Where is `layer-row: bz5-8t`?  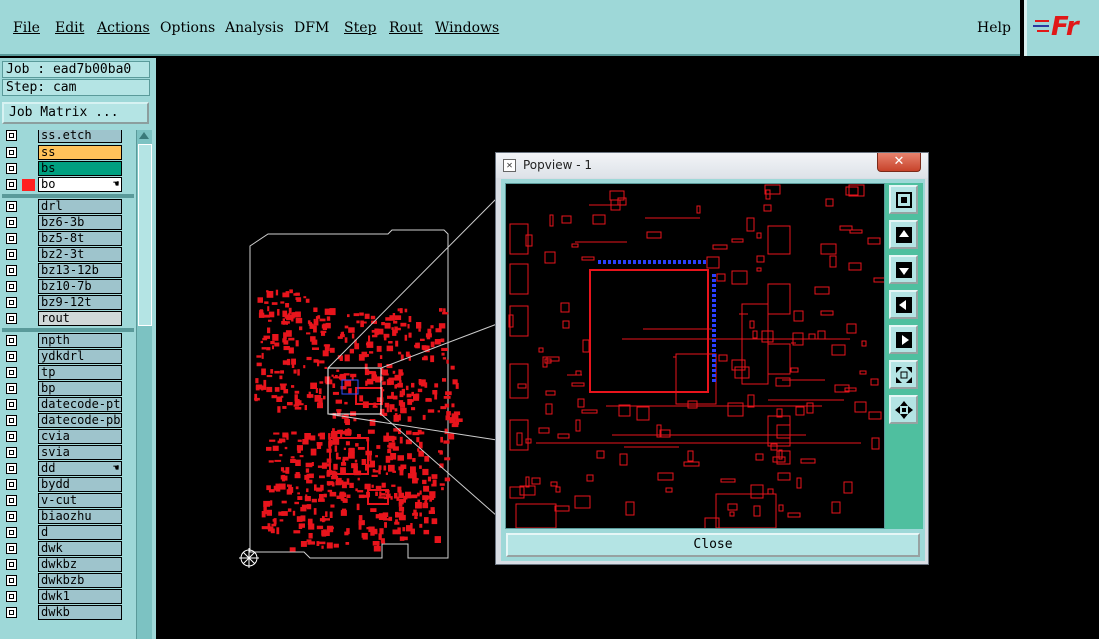 layer-row: bz5-8t is located at coordinates (68, 239).